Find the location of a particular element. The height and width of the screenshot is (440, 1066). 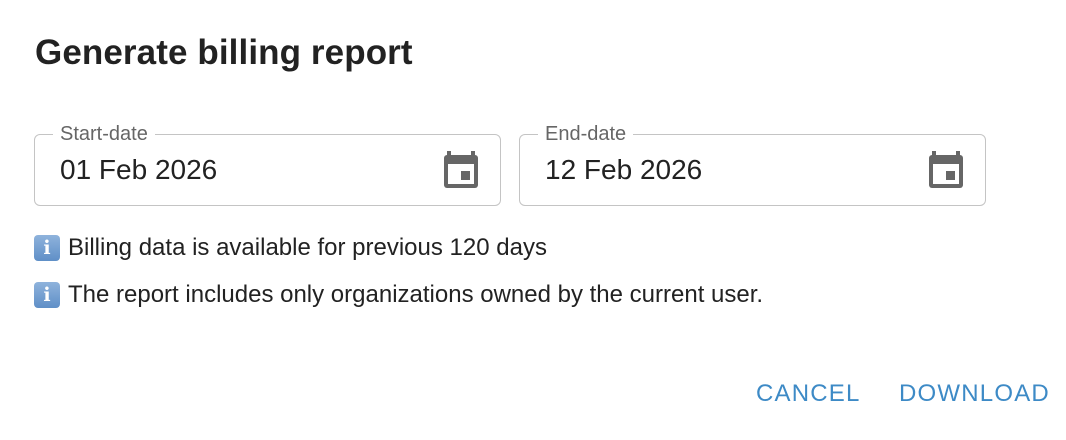

start-date-field: Start-date 01 Feb 2026 is located at coordinates (267, 163).